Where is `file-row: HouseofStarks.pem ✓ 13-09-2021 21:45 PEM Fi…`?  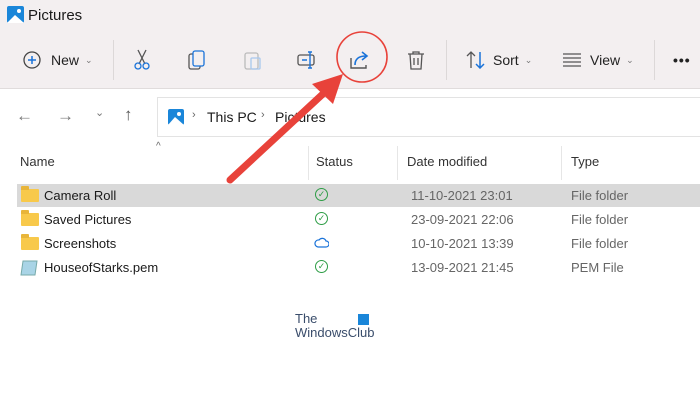 file-row: HouseofStarks.pem ✓ 13-09-2021 21:45 PEM Fi… is located at coordinates (358, 267).